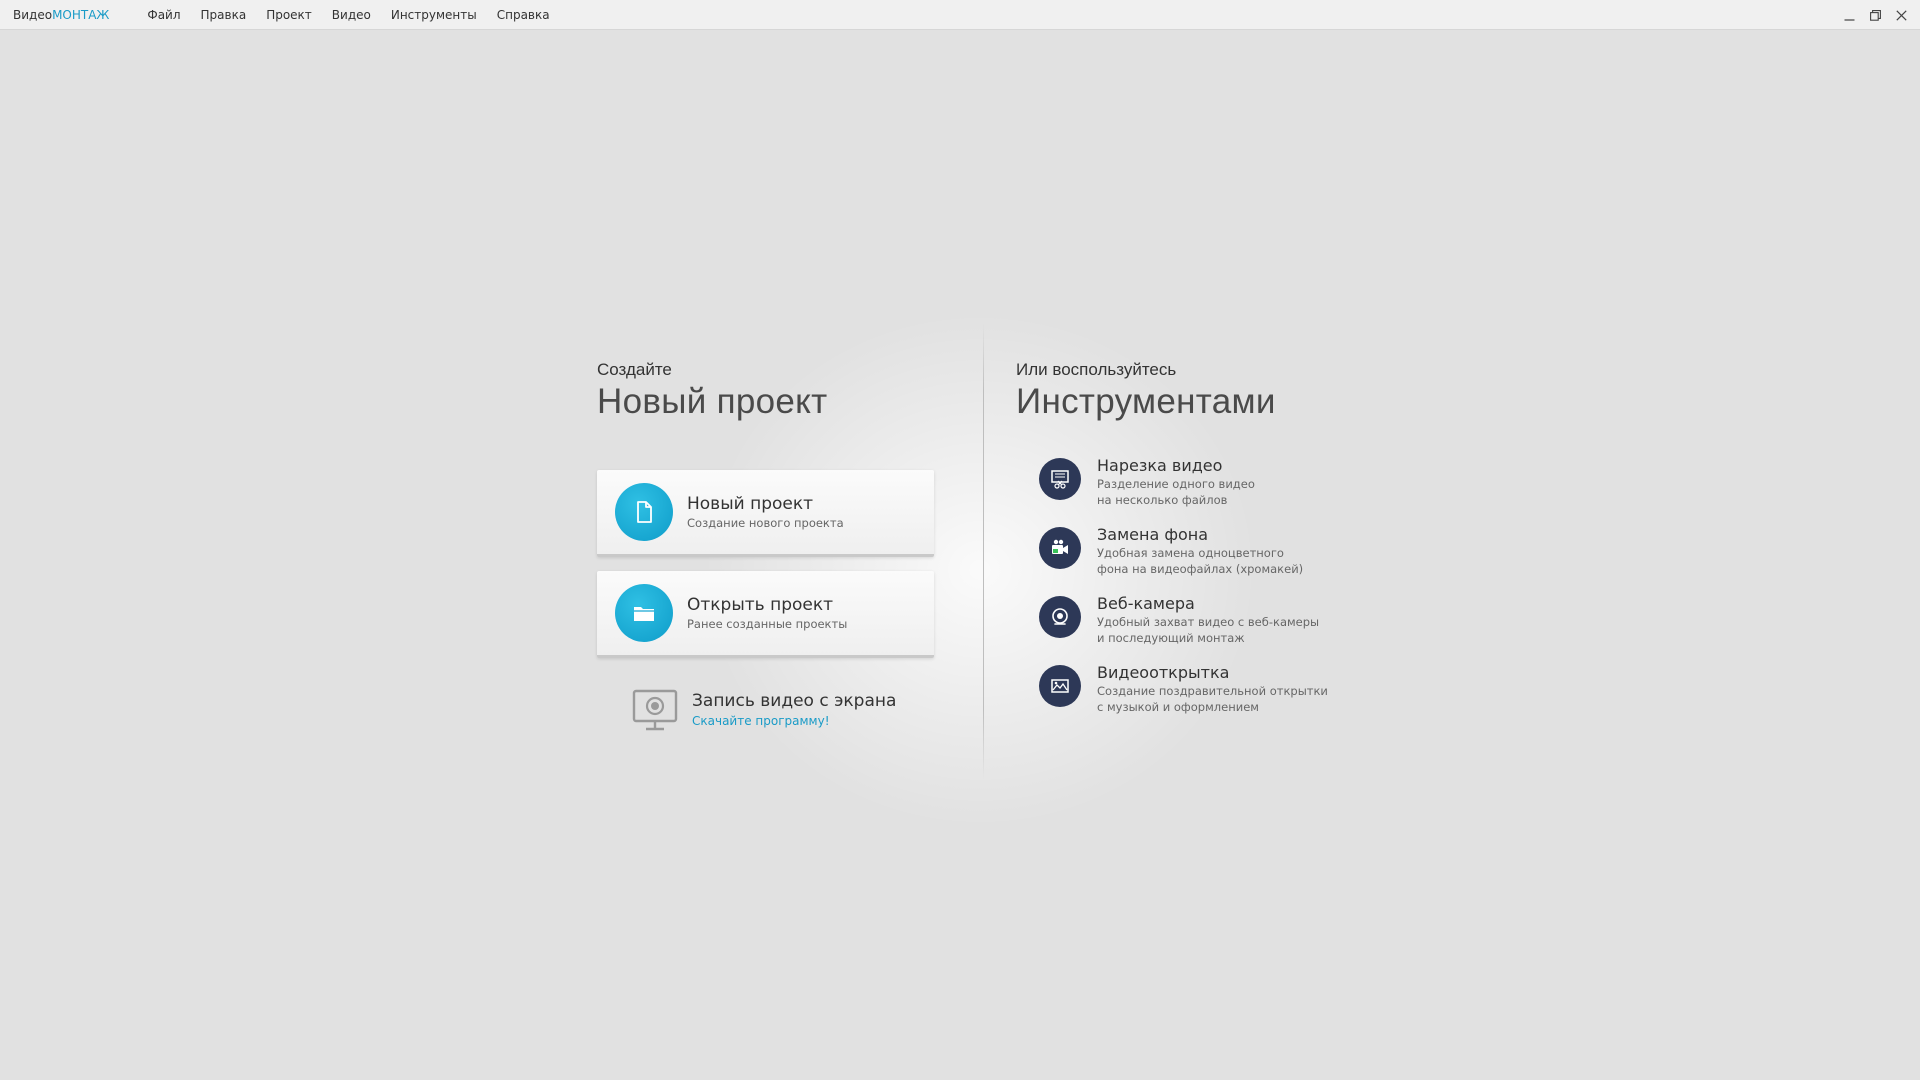 This screenshot has height=1080, width=1920. What do you see at coordinates (1163, 672) in the screenshot?
I see `postcard-title: Видеооткрытка` at bounding box center [1163, 672].